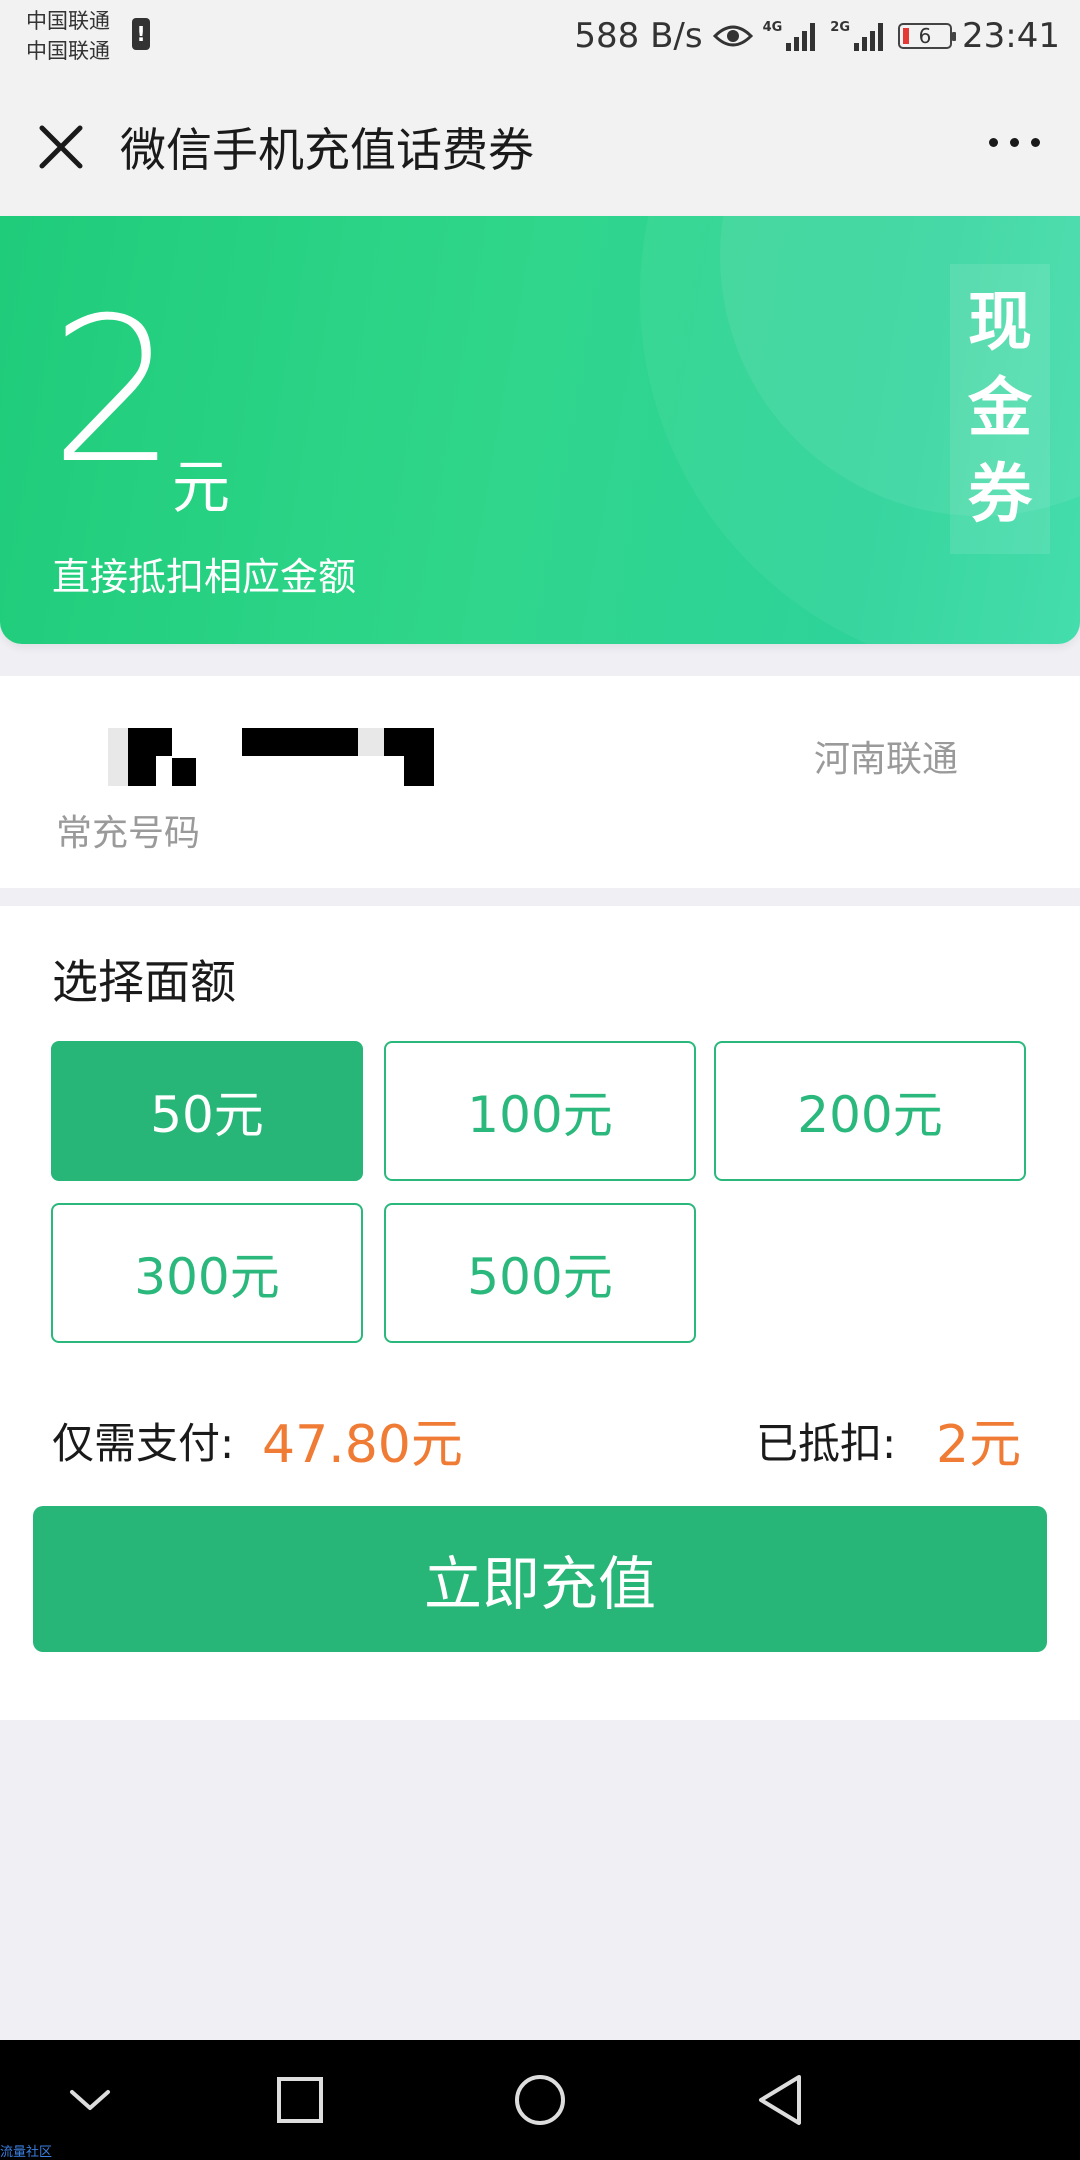 Image resolution: width=1080 pixels, height=2160 pixels. Describe the element at coordinates (885, 759) in the screenshot. I see `carrier-label: 河南联通` at that location.